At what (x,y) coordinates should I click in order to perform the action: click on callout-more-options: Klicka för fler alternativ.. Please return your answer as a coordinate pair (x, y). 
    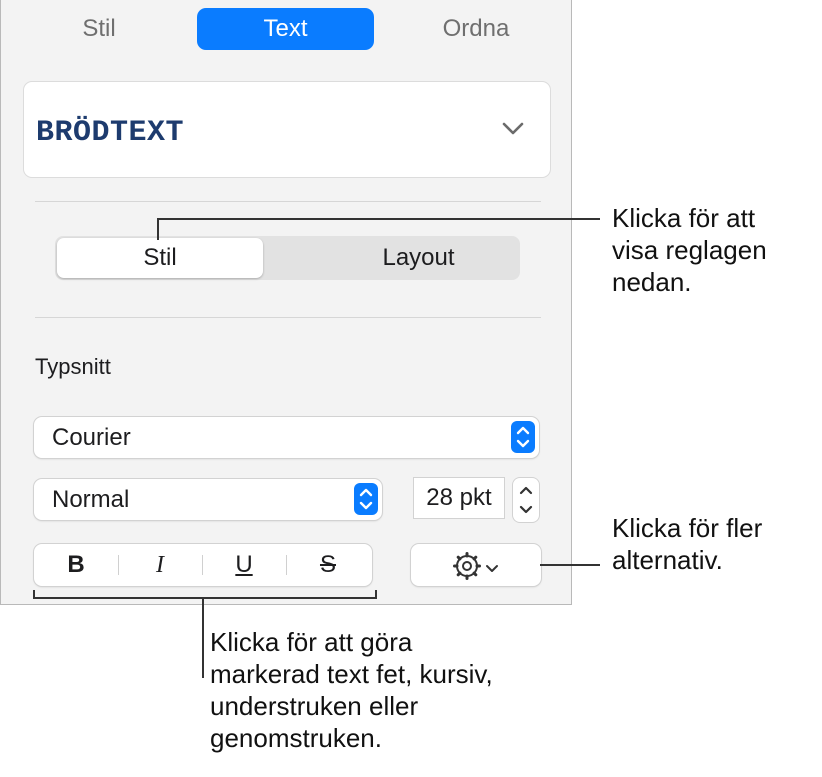
    Looking at the image, I should click on (687, 544).